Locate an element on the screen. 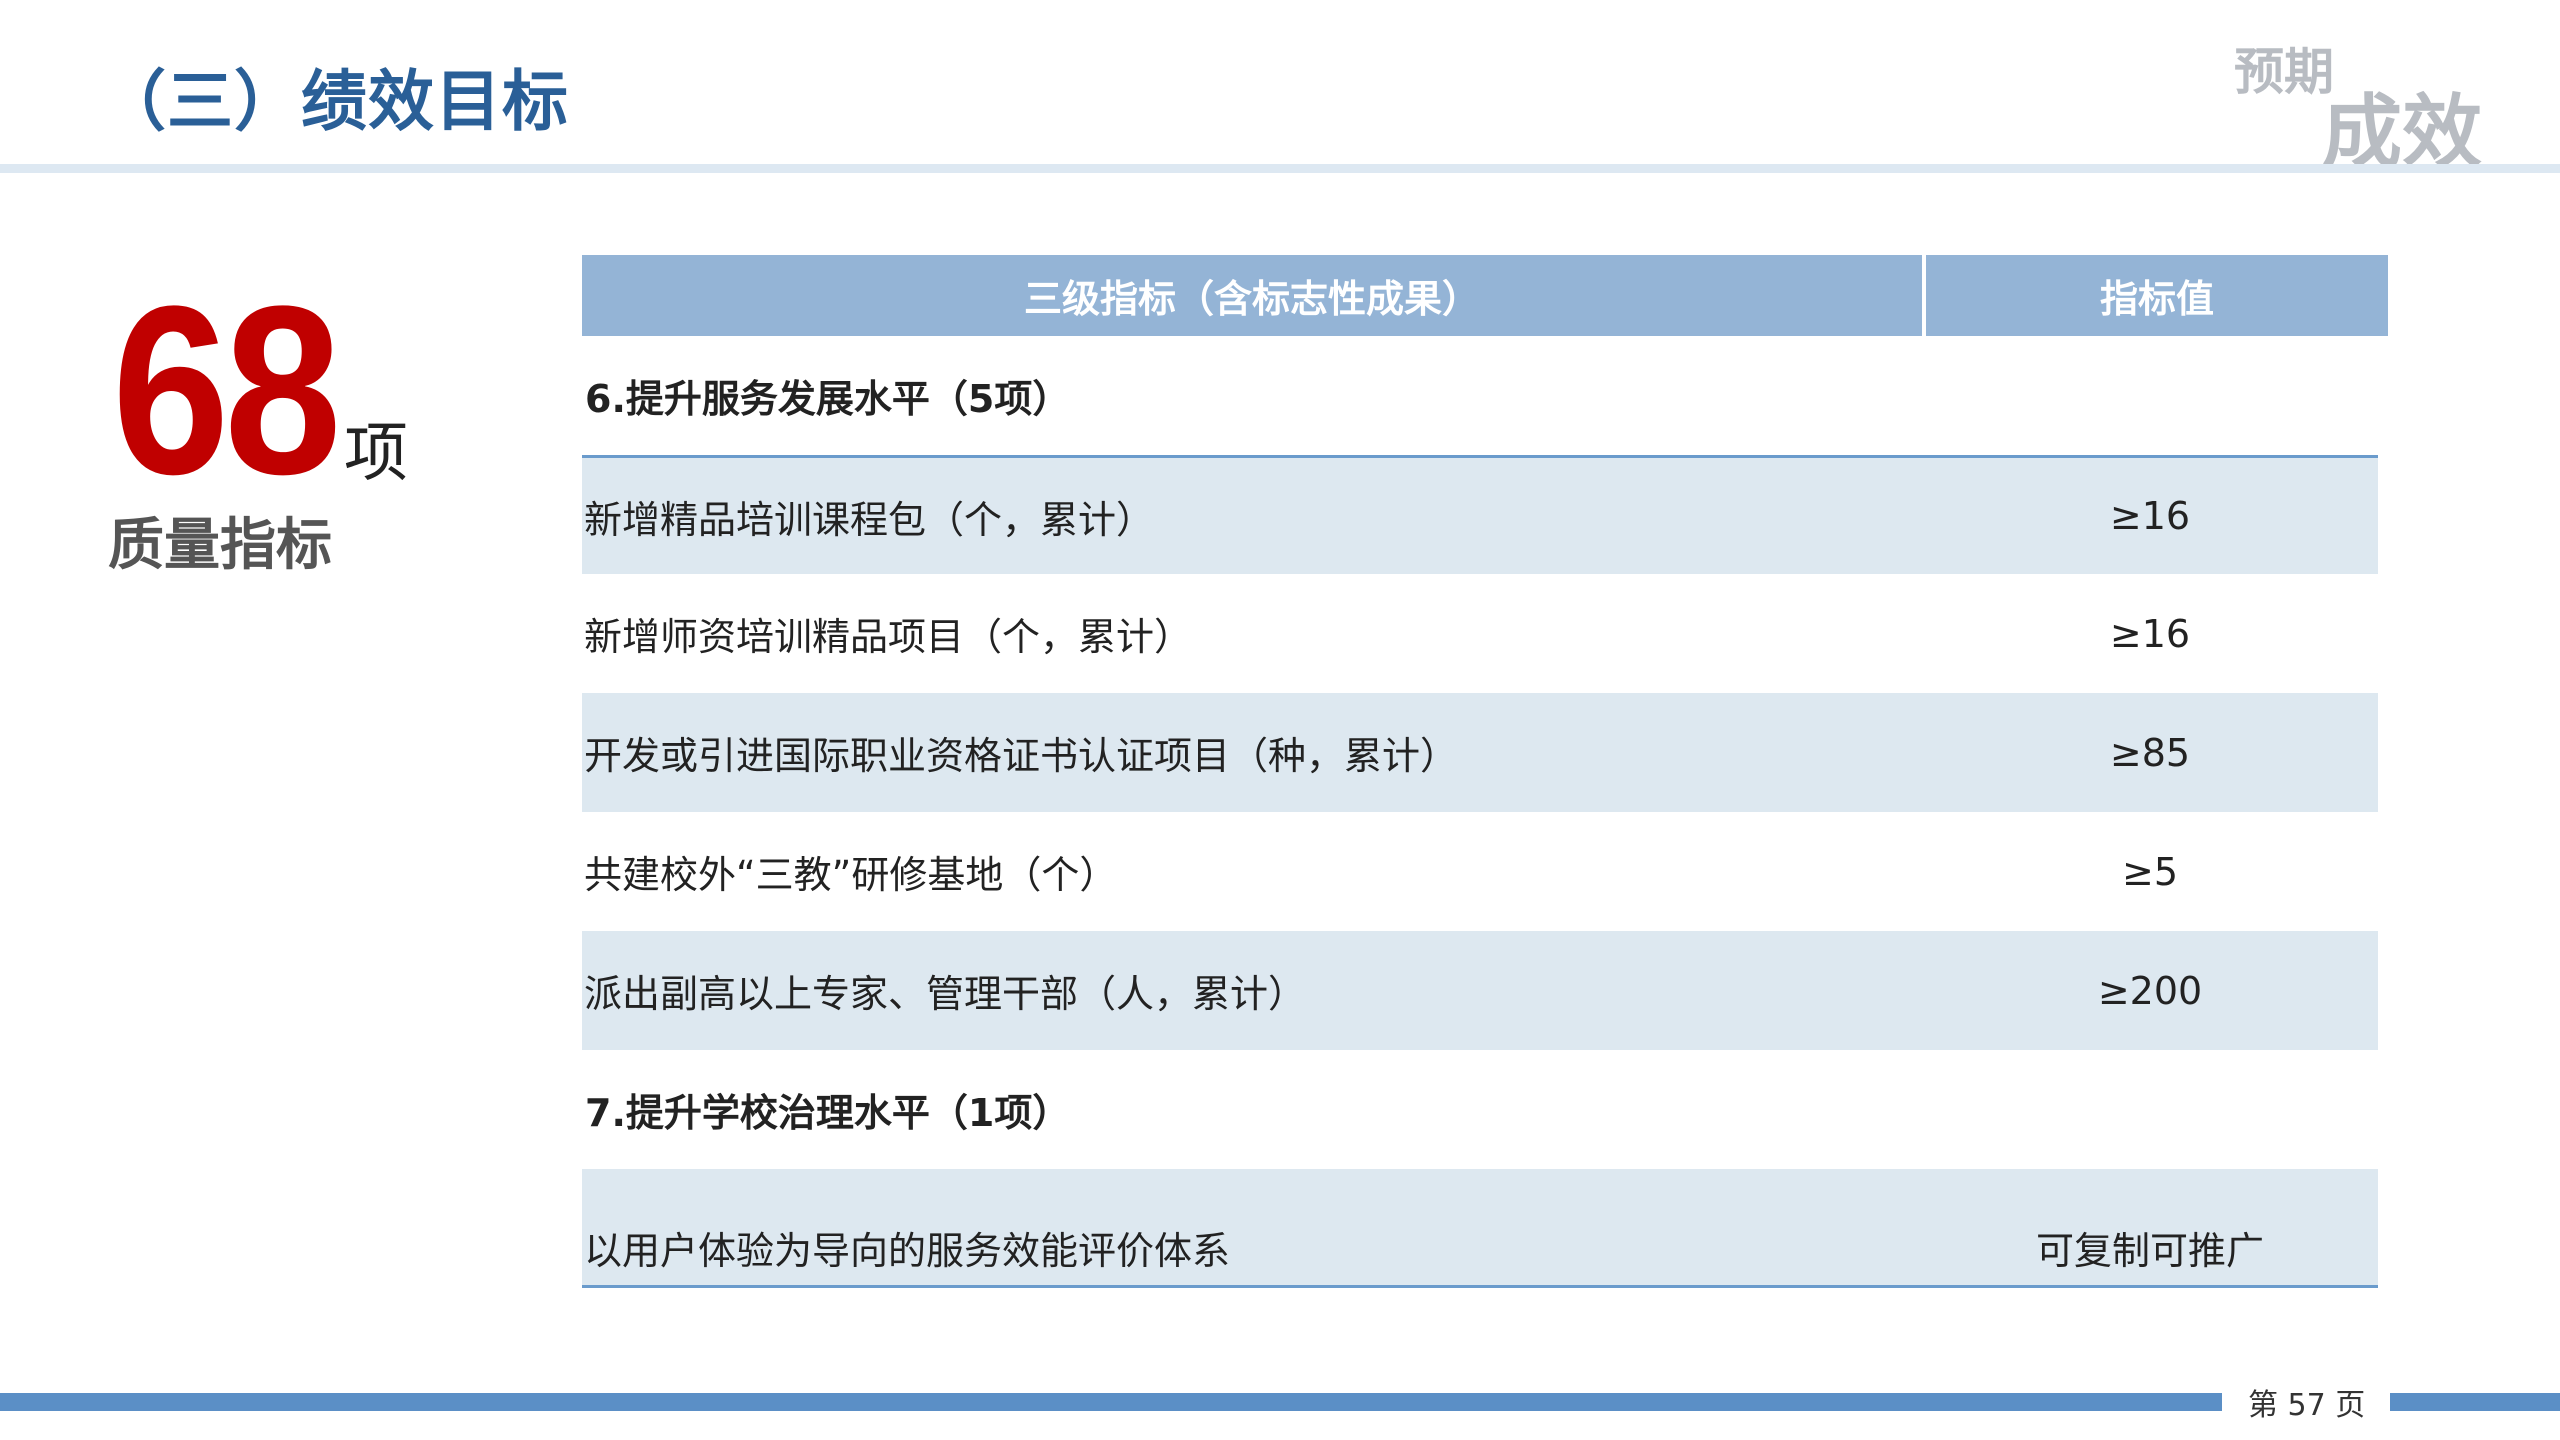 This screenshot has width=2560, height=1440. table-row: 以用户体验为导向的服务效能评价体系 可复制可推广 is located at coordinates (1480, 1228).